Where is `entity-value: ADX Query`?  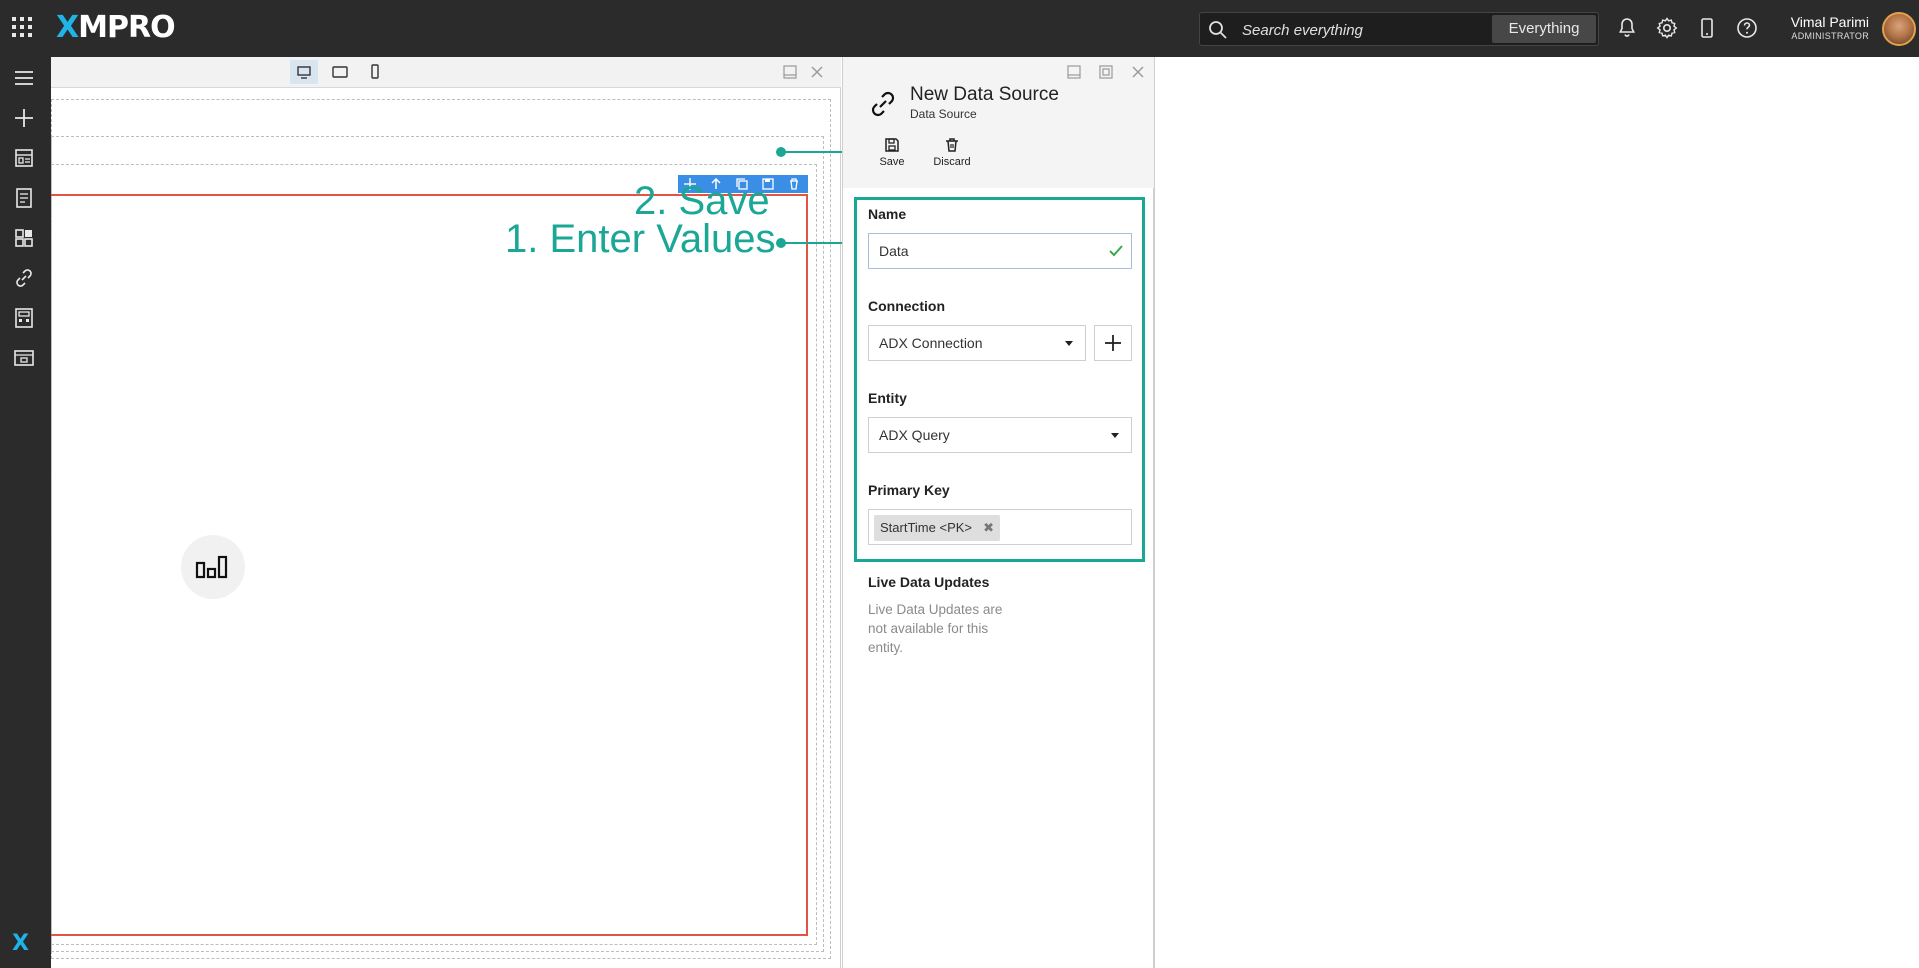
entity-value: ADX Query is located at coordinates (914, 435).